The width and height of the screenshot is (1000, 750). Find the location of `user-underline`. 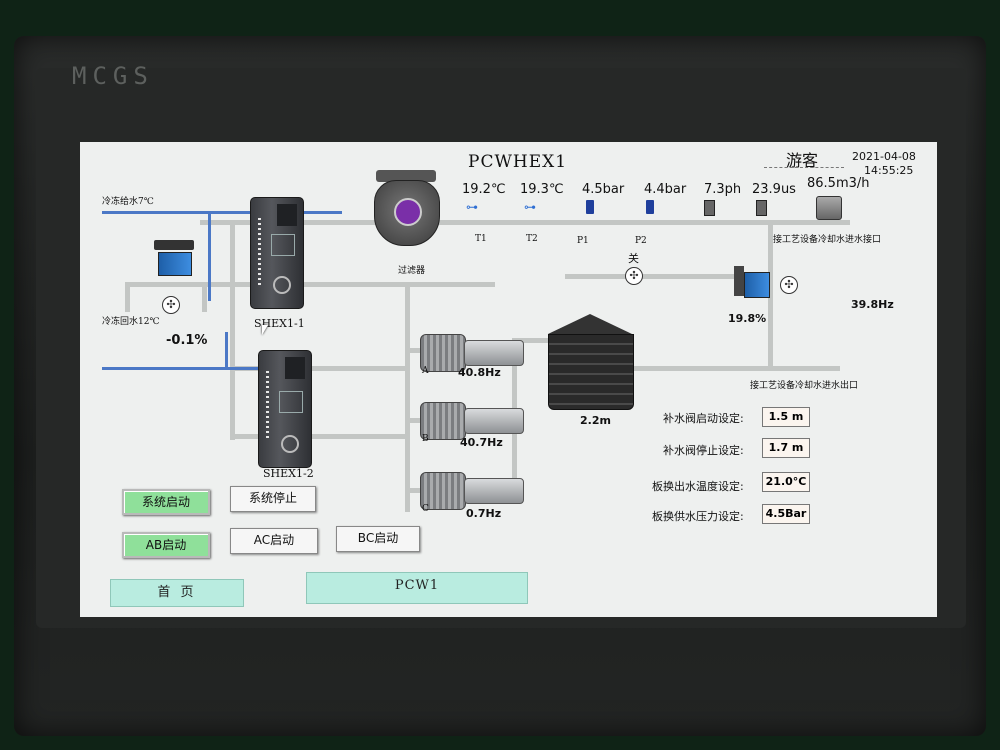

user-underline is located at coordinates (804, 167).